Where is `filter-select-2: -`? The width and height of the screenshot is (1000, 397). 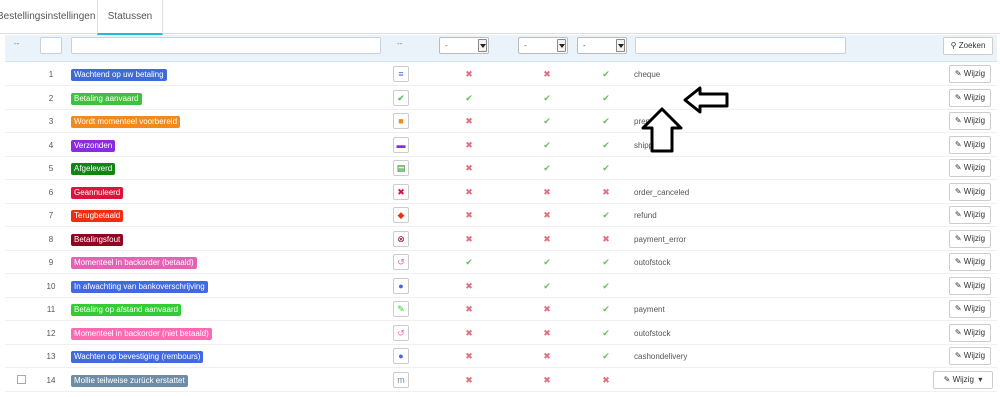
filter-select-2: - is located at coordinates (543, 45).